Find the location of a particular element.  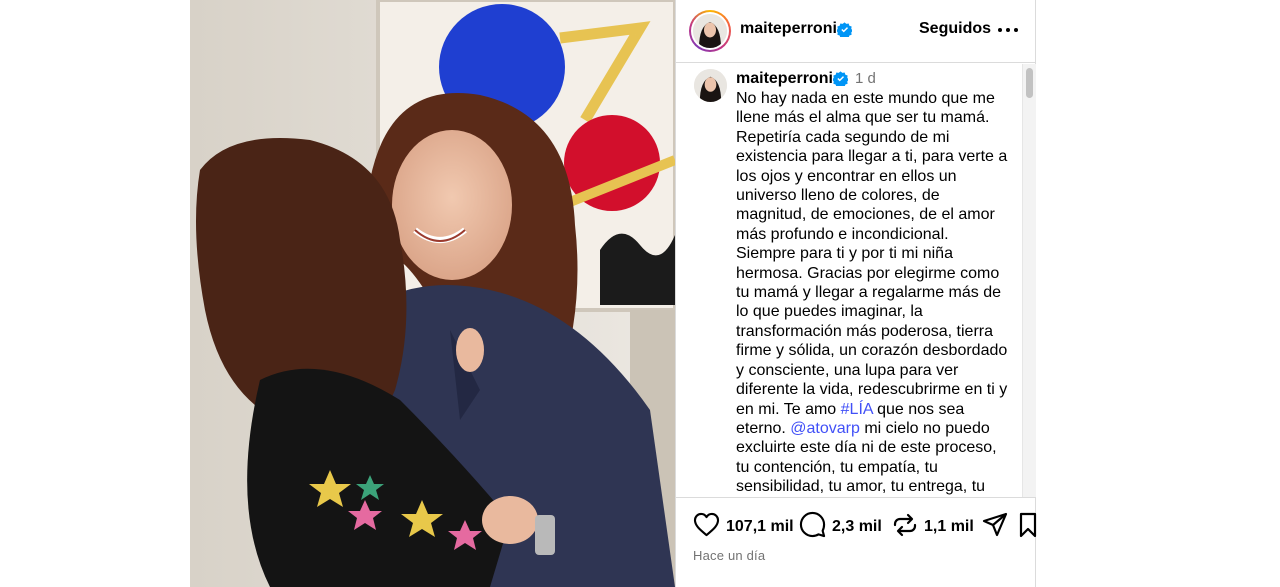

caption-text-segment: transformación más poderosa, tierra is located at coordinates (864, 331).